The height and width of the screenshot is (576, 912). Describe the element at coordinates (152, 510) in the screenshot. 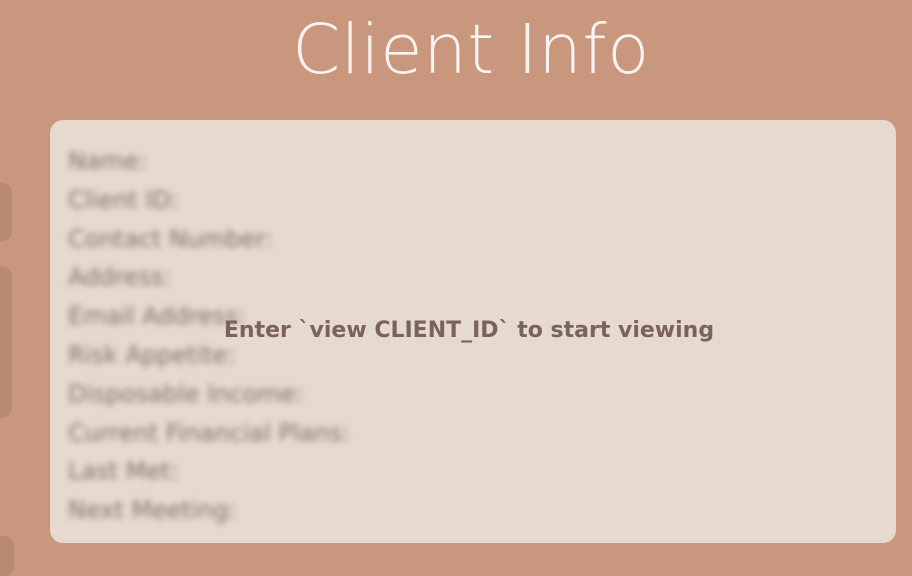

I see `client-field-next-meeting: Next Meeting:` at that location.